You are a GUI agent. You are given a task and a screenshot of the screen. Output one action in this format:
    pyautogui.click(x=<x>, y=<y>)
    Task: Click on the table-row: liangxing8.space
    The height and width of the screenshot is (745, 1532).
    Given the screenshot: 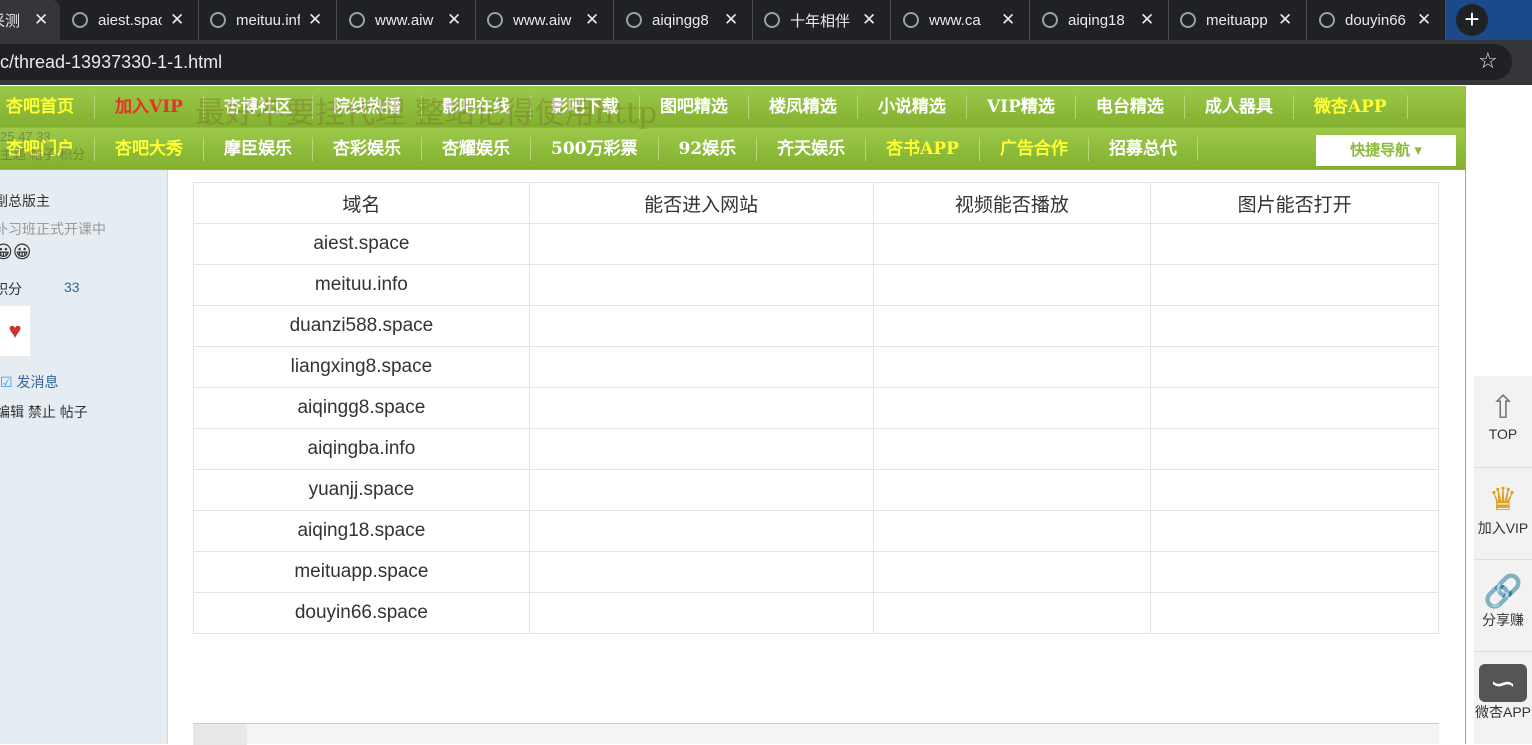 What is the action you would take?
    pyautogui.click(x=816, y=367)
    